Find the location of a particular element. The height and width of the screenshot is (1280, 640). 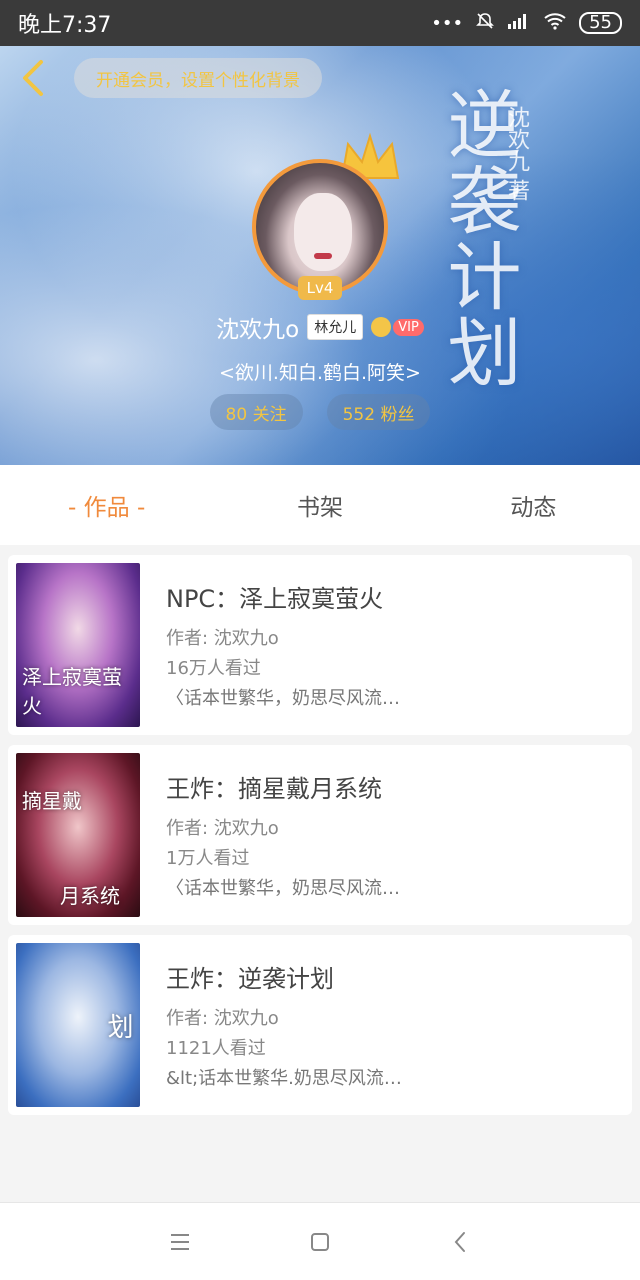

book-title: NPC：泽上寂寞萤火 is located at coordinates (275, 599).